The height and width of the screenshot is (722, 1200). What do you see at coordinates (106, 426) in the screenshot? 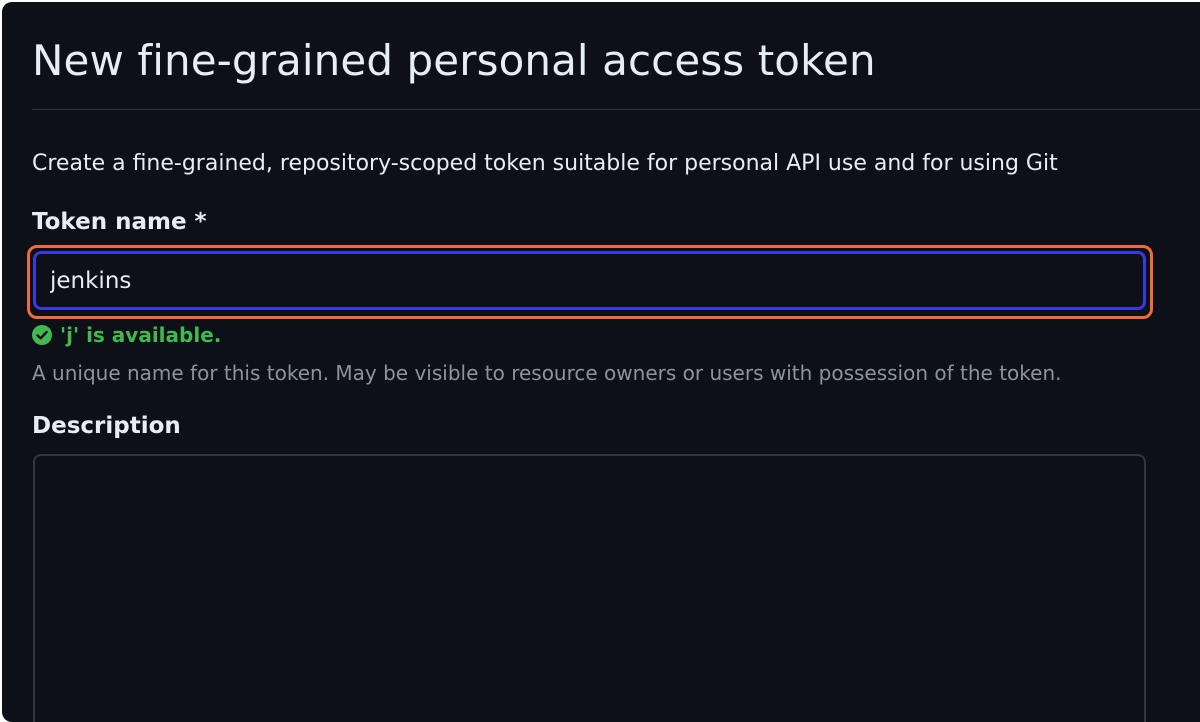
I see `description-label: Description` at bounding box center [106, 426].